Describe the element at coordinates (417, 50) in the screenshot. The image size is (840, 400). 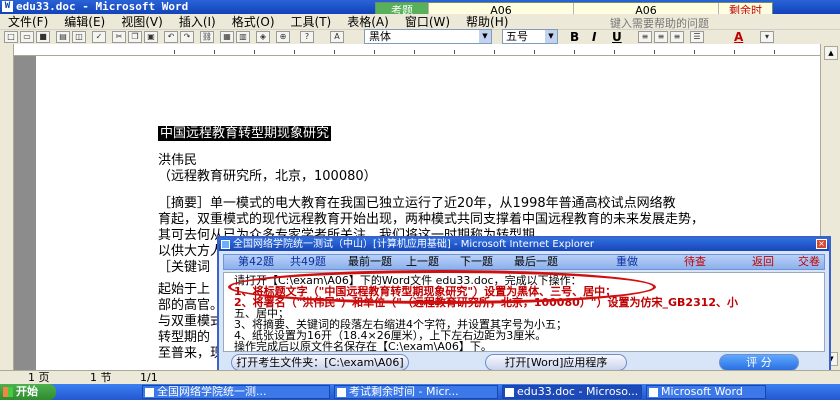
I see `horizontal-ruler` at that location.